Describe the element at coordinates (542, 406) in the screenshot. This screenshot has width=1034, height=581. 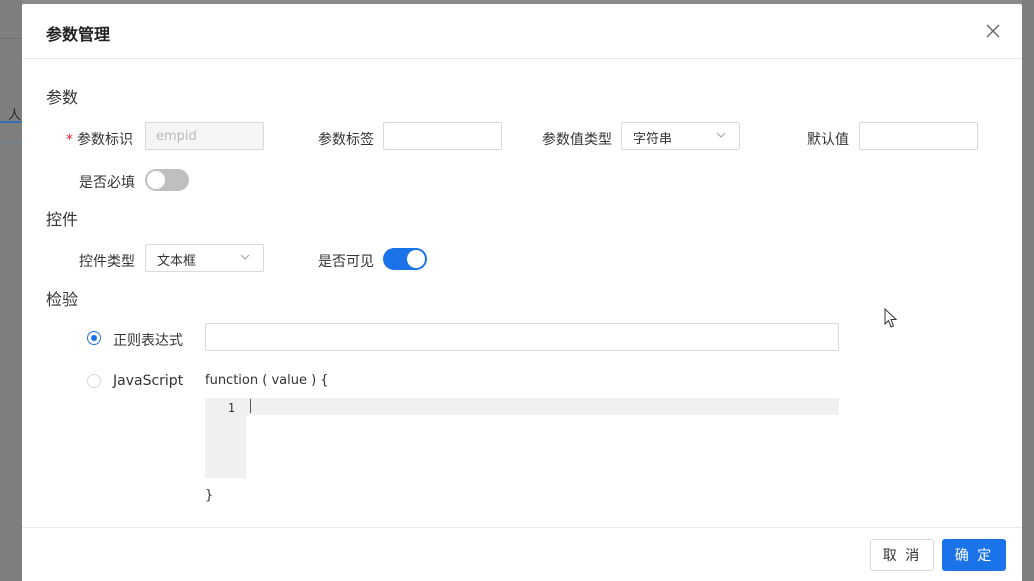
I see `editor-active-line` at that location.